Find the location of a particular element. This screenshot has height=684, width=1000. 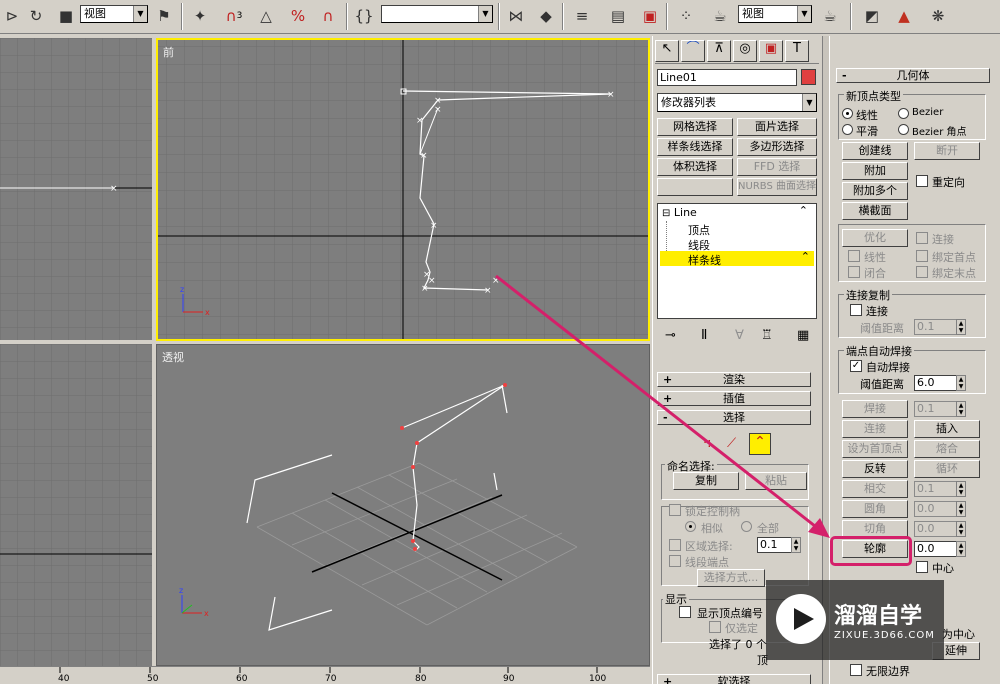

watermark-logo-icon is located at coordinates (801, 619).